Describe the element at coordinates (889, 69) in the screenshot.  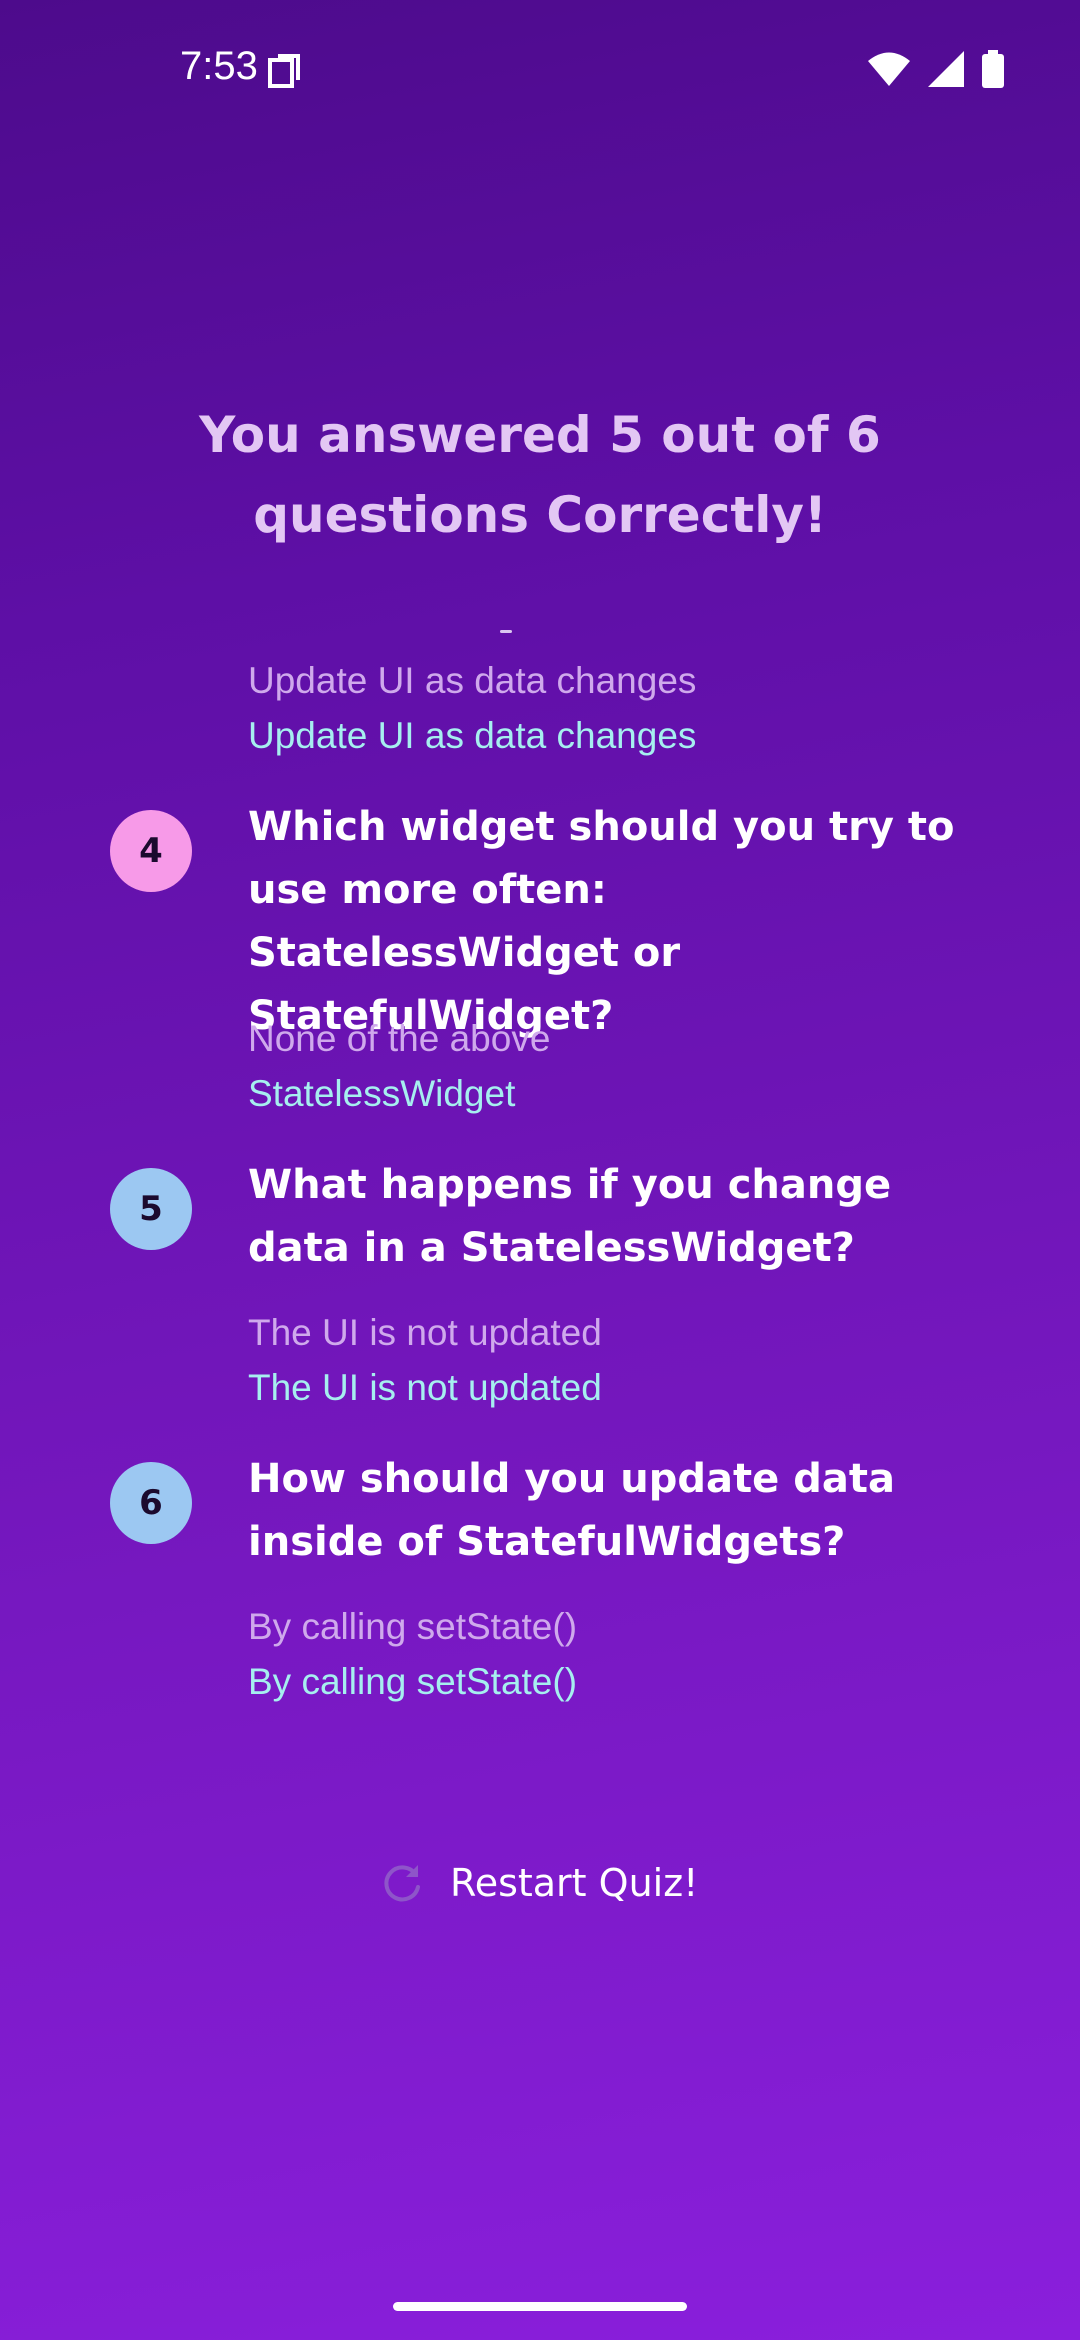
I see `wifi-icon` at that location.